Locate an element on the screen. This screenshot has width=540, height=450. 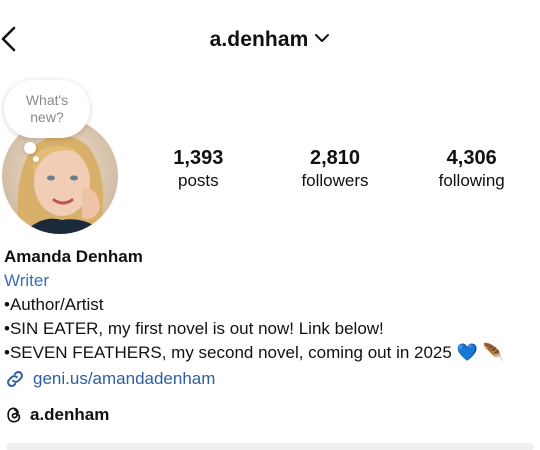
link-icon is located at coordinates (15, 379).